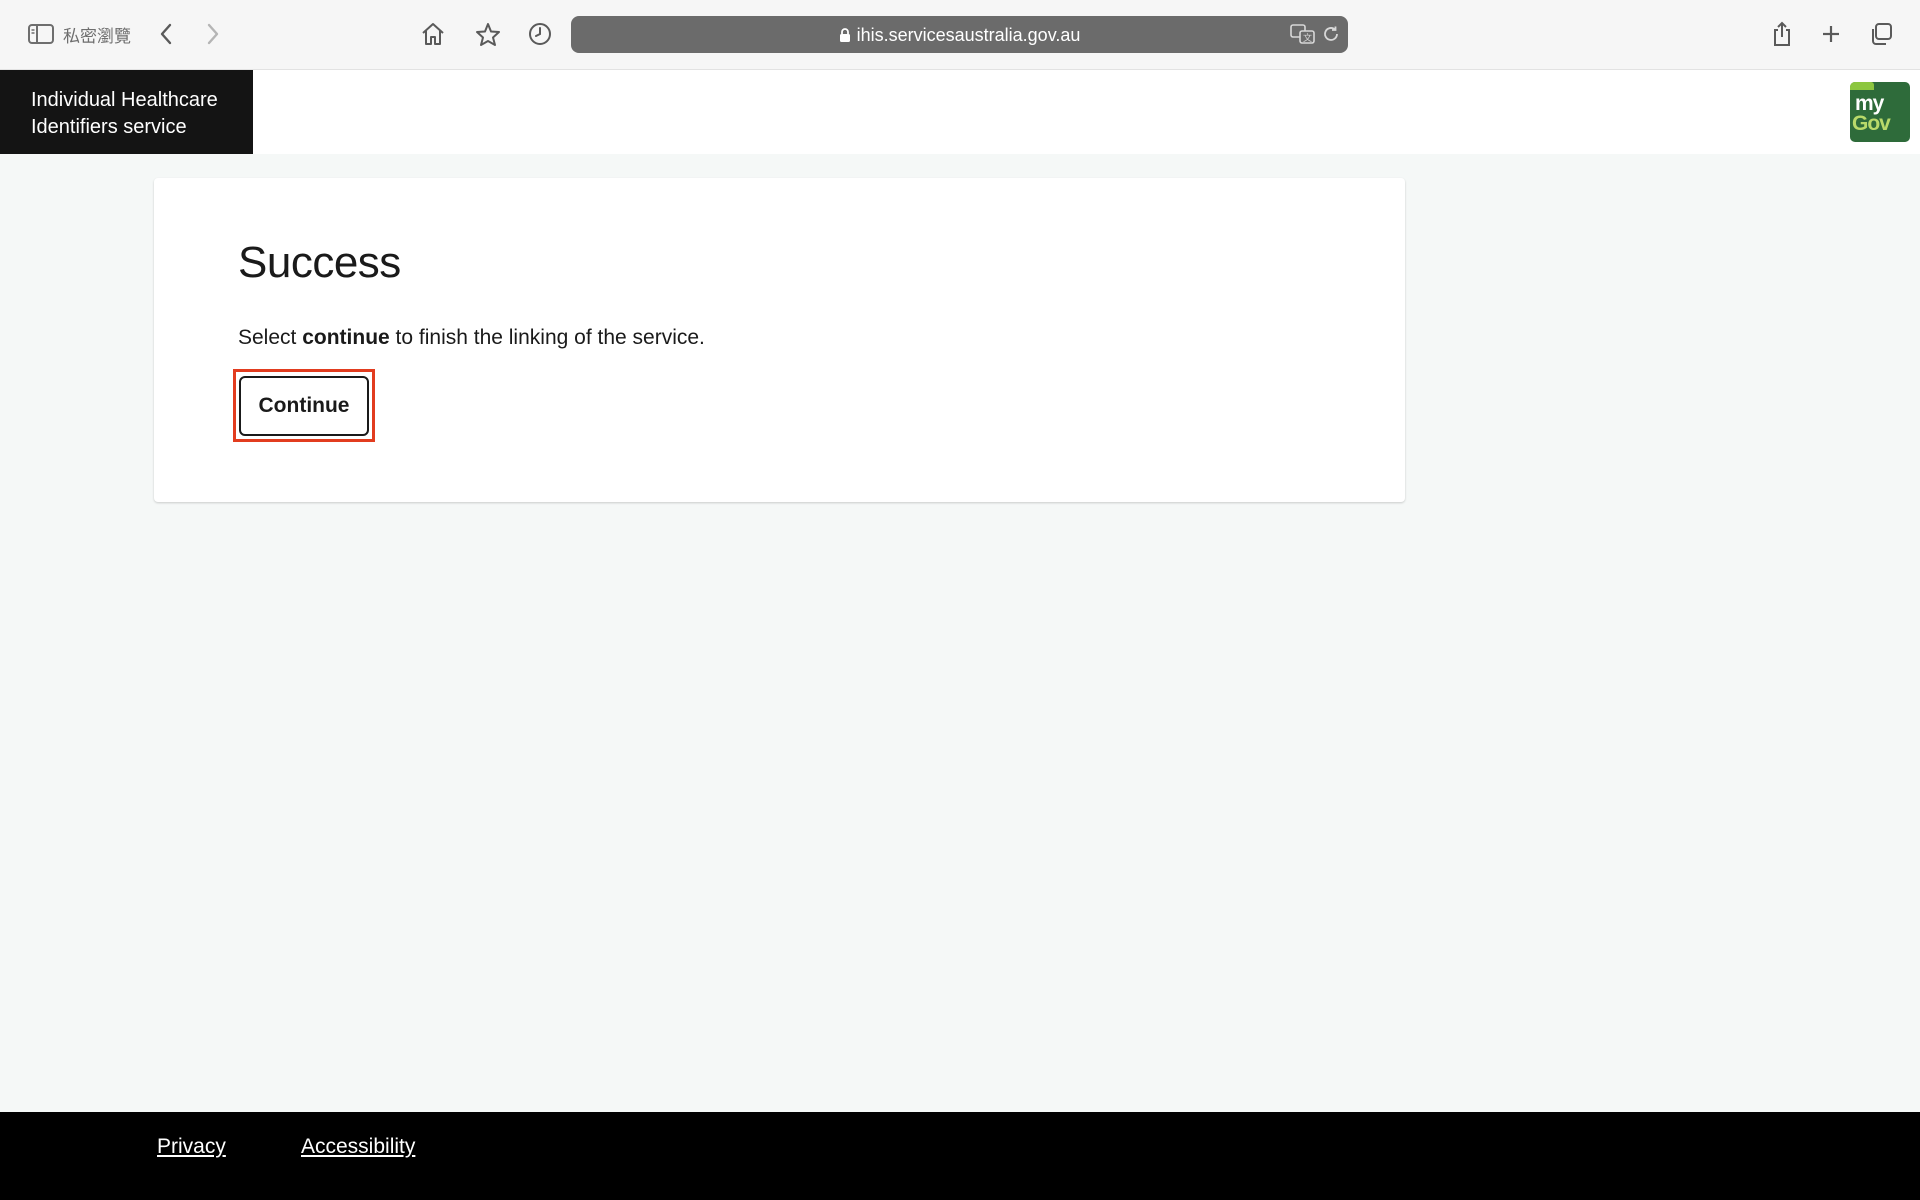 The height and width of the screenshot is (1200, 1920). I want to click on translate-icon: 文, so click(1303, 34).